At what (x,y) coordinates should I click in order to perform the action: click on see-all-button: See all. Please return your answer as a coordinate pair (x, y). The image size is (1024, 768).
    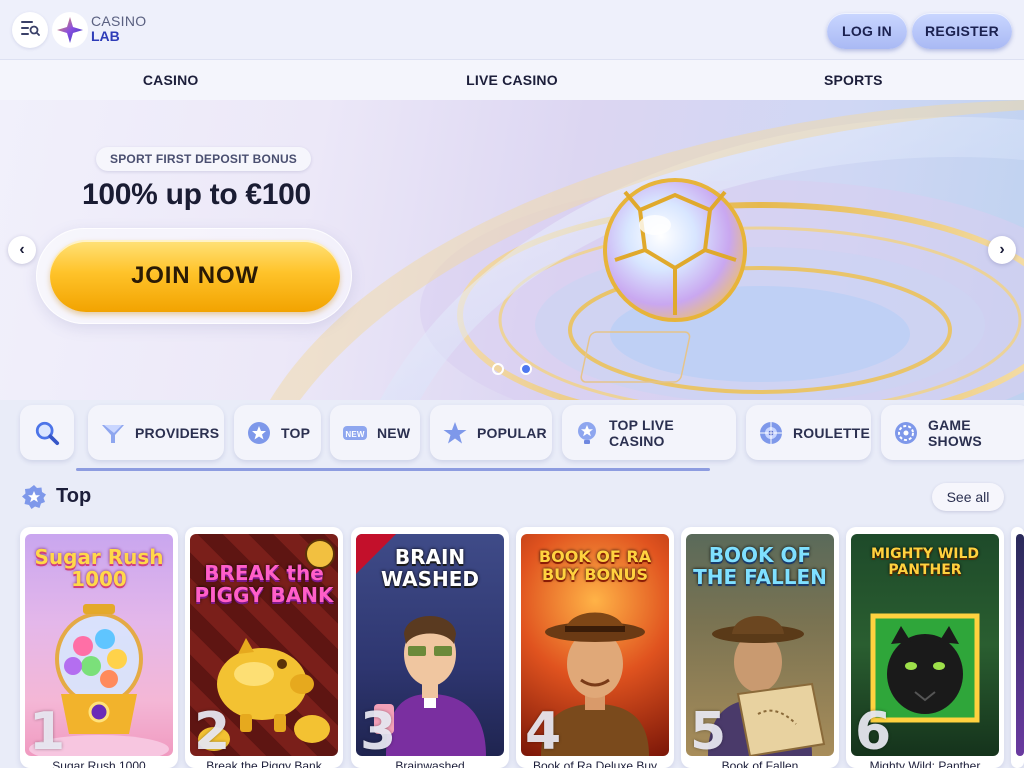
    Looking at the image, I should click on (968, 497).